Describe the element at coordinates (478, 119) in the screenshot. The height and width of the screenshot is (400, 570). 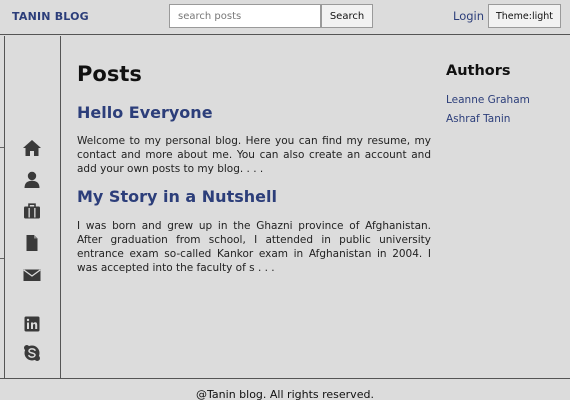
I see `author-link: Ashraf Tanin` at that location.